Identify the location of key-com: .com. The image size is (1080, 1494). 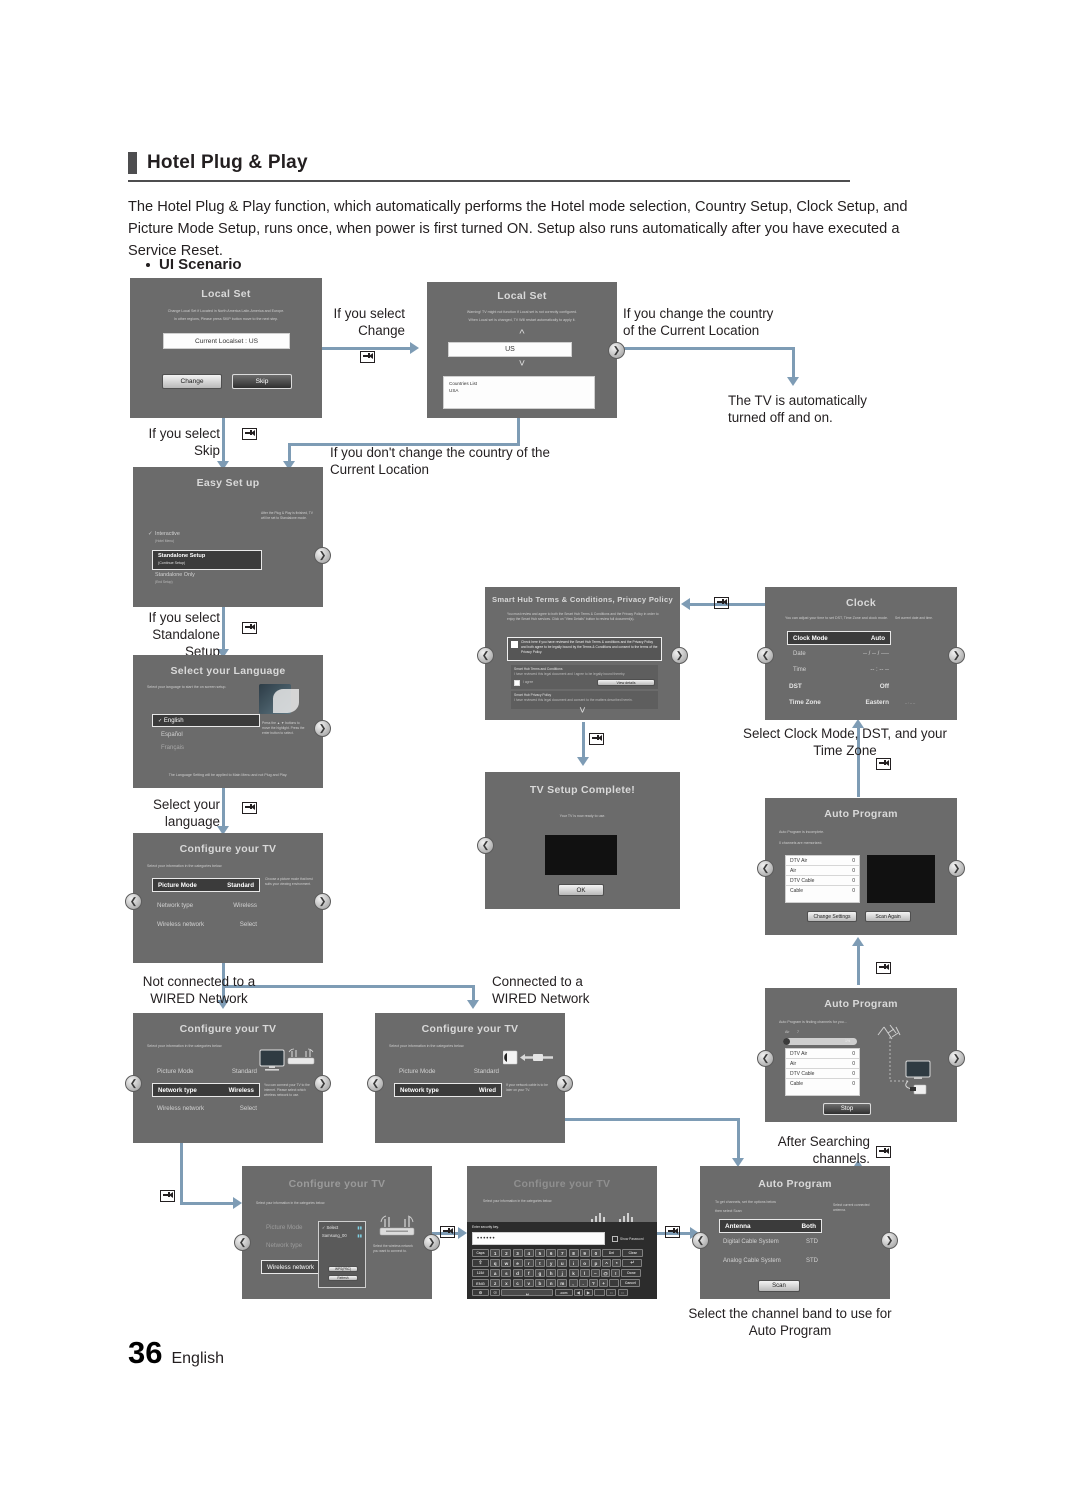
(563, 1292).